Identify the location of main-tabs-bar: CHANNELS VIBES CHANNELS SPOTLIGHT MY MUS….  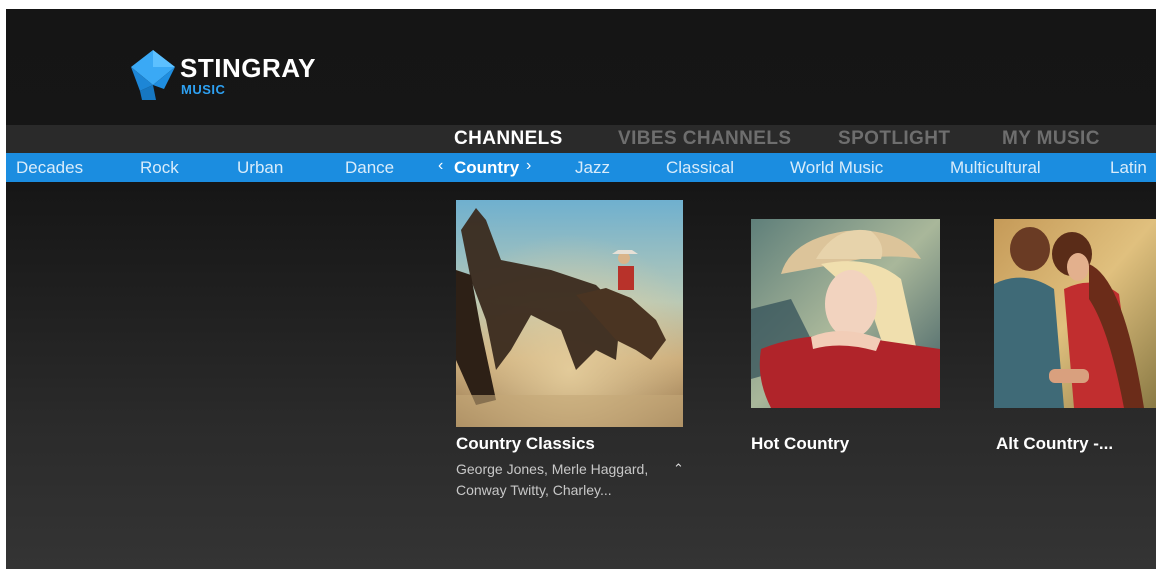
(581, 139).